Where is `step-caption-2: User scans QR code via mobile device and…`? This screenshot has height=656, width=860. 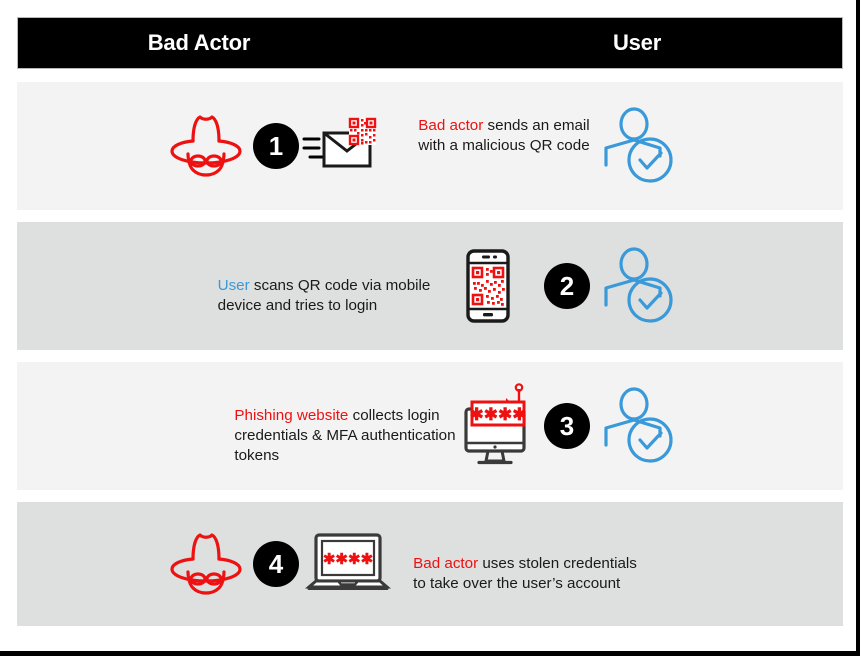
step-caption-2: User scans QR code via mobile device and… is located at coordinates (324, 286).